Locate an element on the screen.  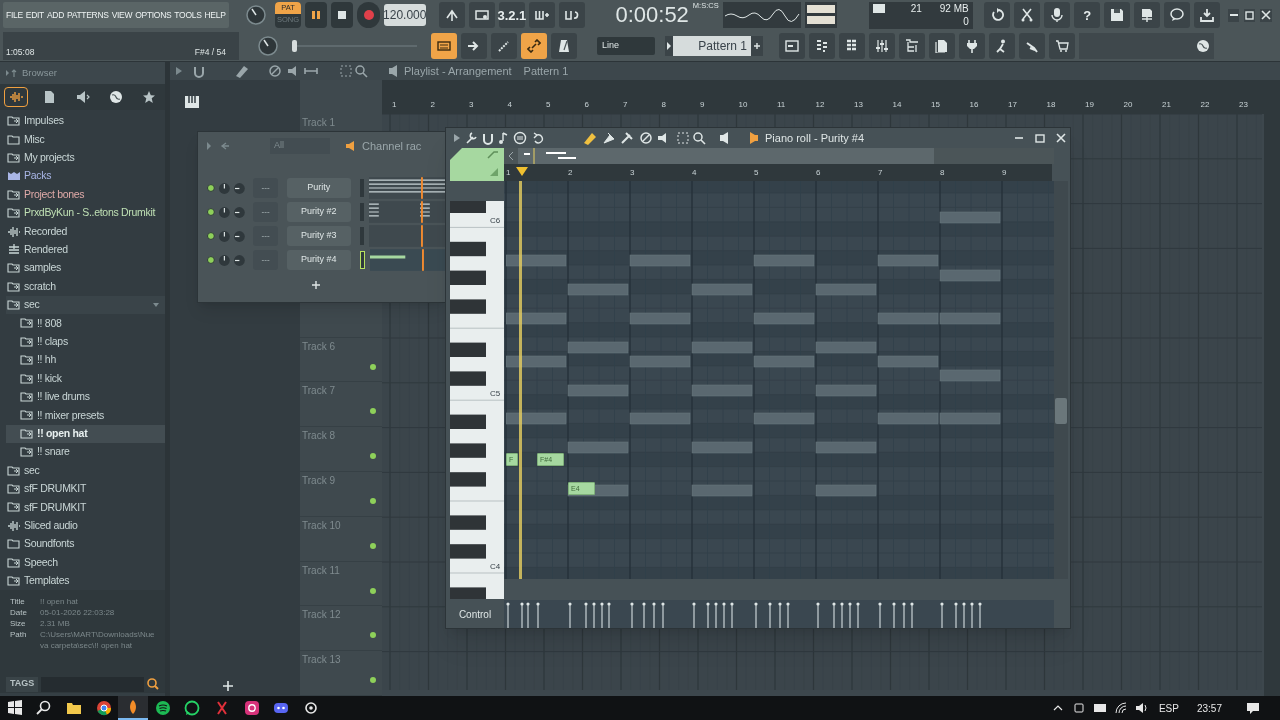
floppy-button is located at coordinates (1117, 15).